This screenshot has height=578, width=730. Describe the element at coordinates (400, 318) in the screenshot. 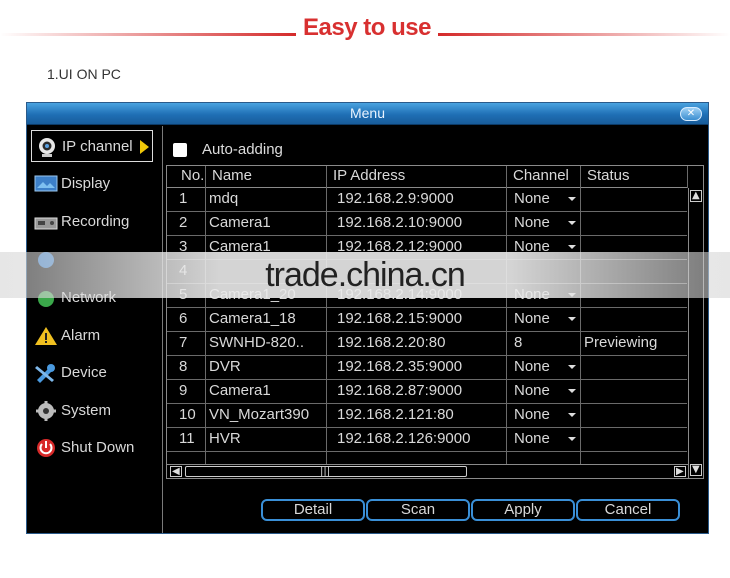

I see `cell-ip: 192.168.2.15:9000` at that location.